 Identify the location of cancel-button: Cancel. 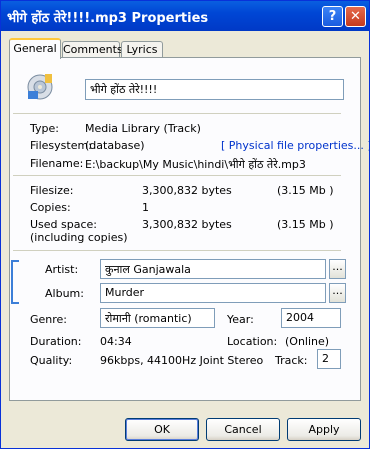
(243, 429).